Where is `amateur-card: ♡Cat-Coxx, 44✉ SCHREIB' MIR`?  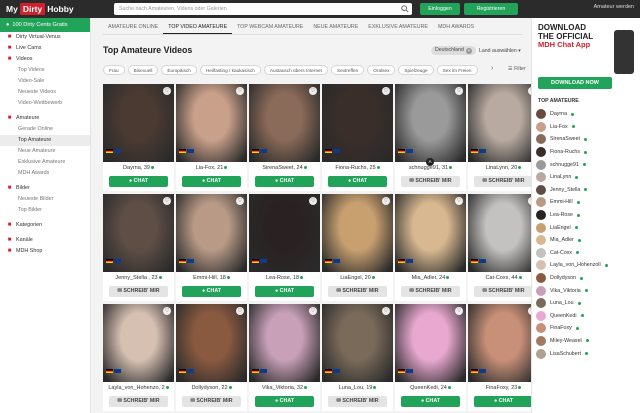 amateur-card: ♡Cat-Coxx, 44✉ SCHREIB' MIR is located at coordinates (499, 247).